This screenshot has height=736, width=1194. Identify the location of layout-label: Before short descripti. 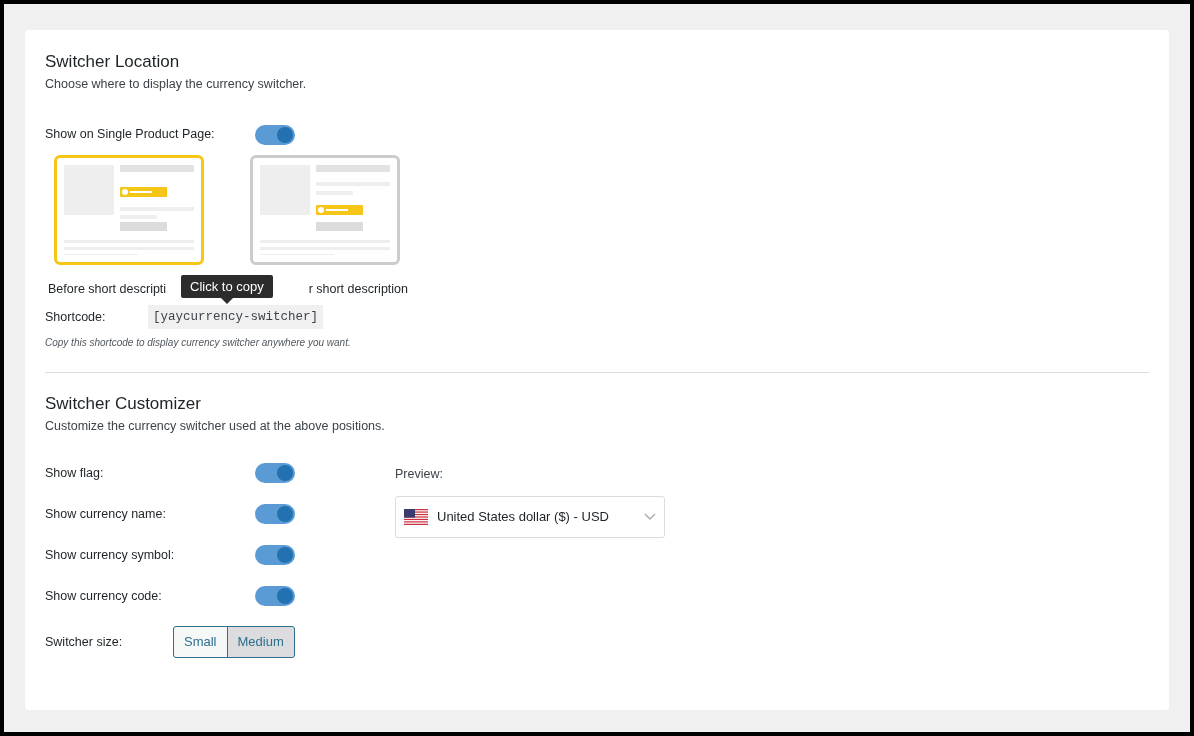
(107, 289).